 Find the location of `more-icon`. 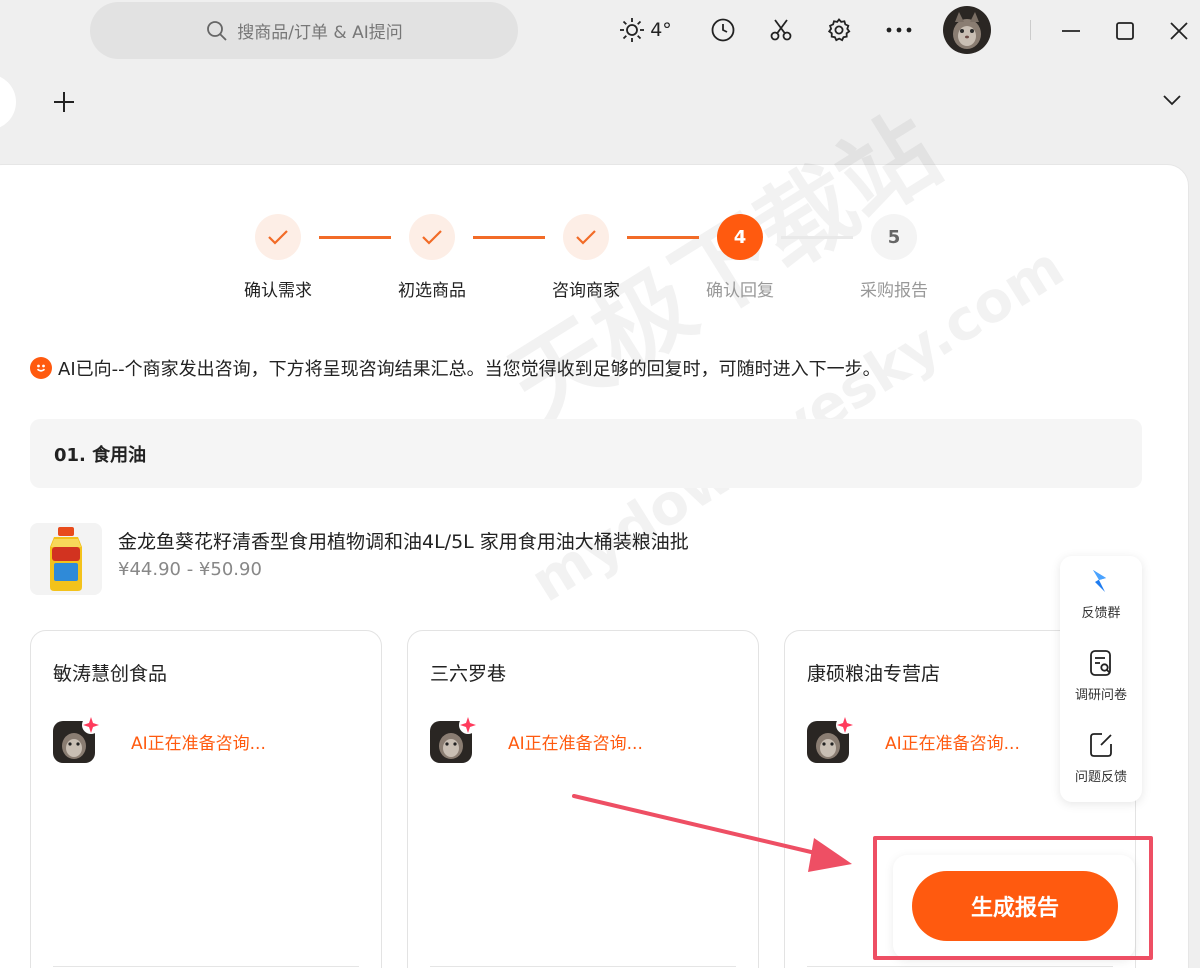

more-icon is located at coordinates (899, 30).